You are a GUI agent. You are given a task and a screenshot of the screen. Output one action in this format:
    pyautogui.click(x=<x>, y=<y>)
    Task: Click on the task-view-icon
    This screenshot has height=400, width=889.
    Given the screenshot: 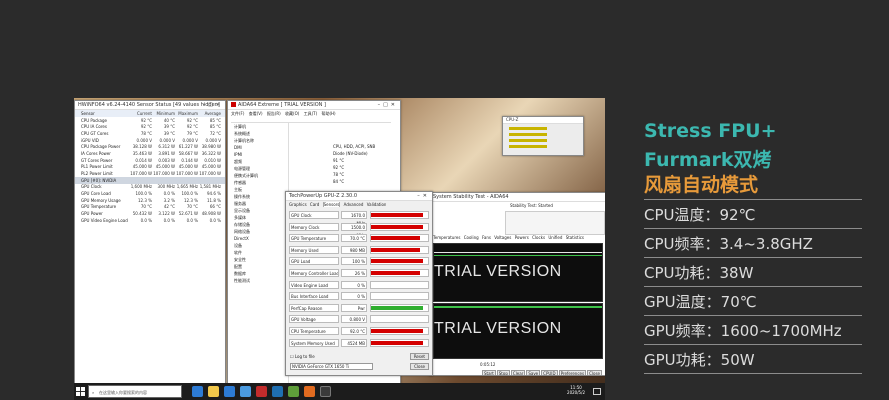 What is the action you would take?
    pyautogui.click(x=197, y=391)
    